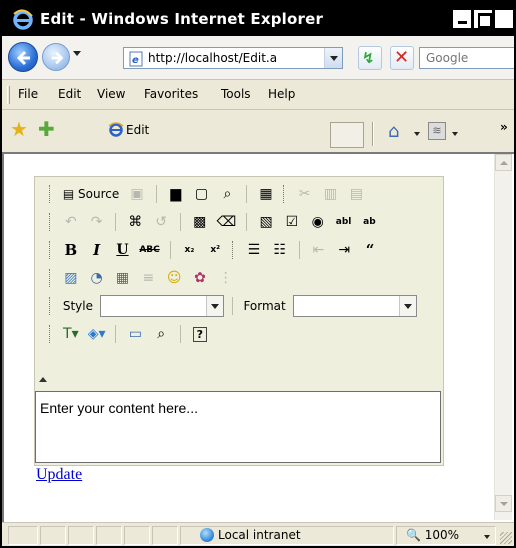 This screenshot has height=548, width=516. What do you see at coordinates (462, 19) in the screenshot?
I see `minimize-button` at bounding box center [462, 19].